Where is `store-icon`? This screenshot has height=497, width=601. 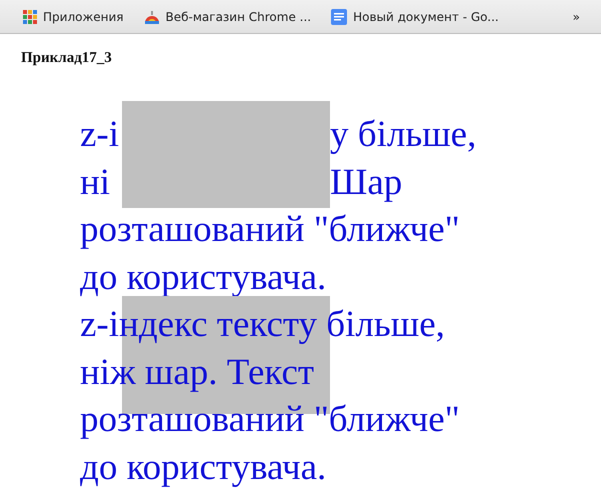 store-icon is located at coordinates (152, 17).